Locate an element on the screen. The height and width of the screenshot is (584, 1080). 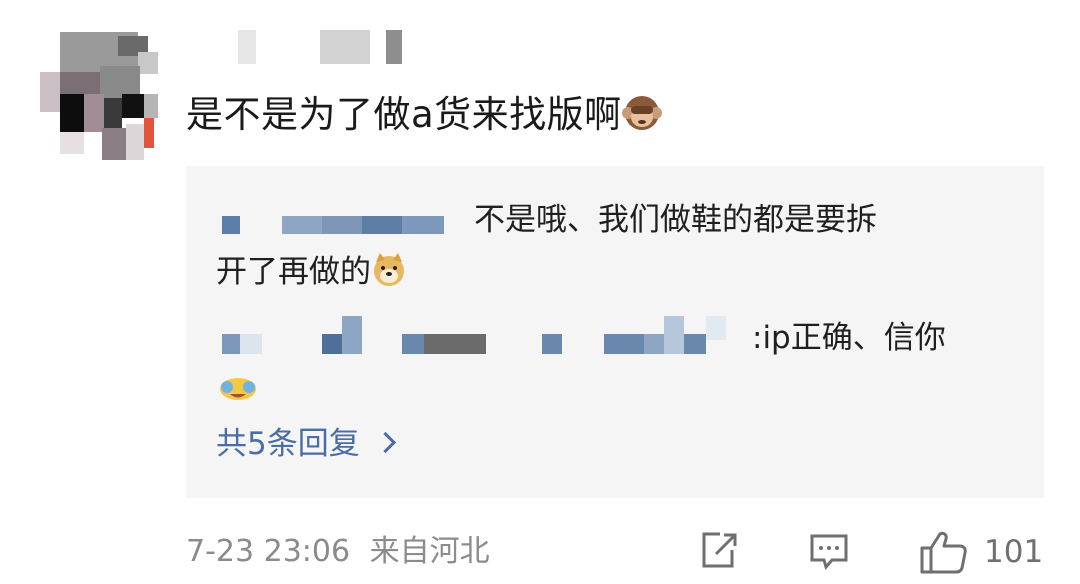
username is located at coordinates (328, 47).